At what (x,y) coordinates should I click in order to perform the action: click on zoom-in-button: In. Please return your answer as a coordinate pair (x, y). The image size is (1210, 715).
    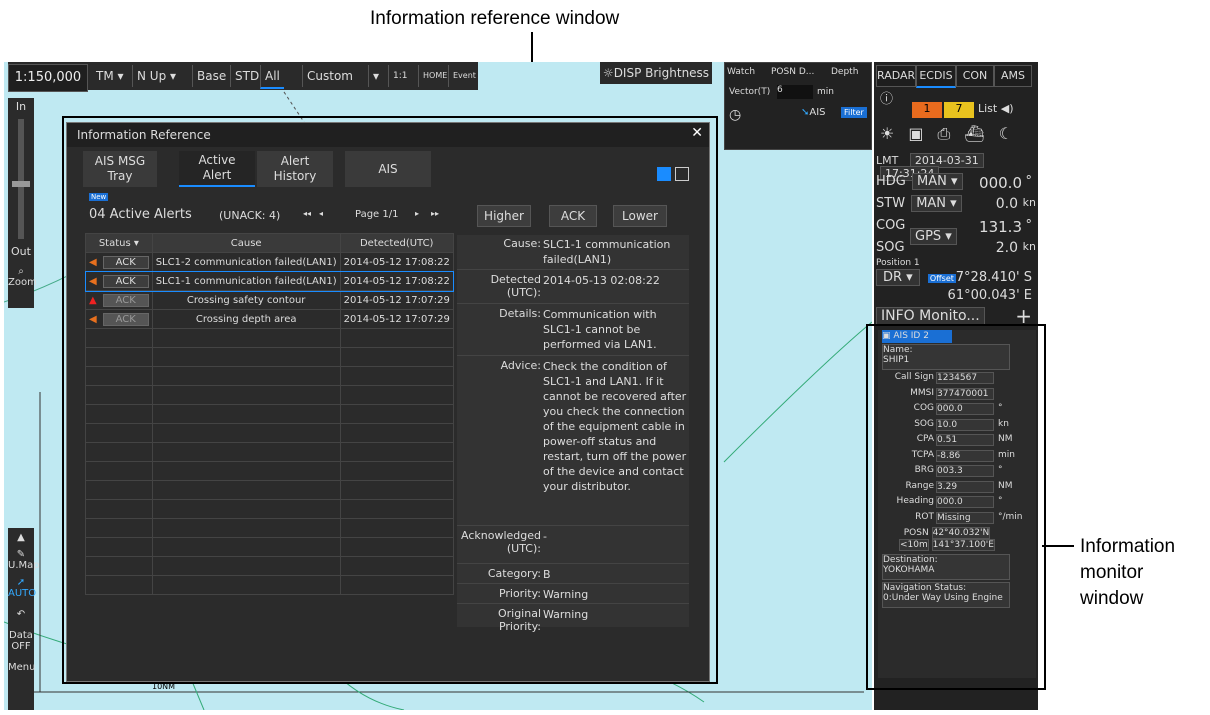
    Looking at the image, I should click on (21, 106).